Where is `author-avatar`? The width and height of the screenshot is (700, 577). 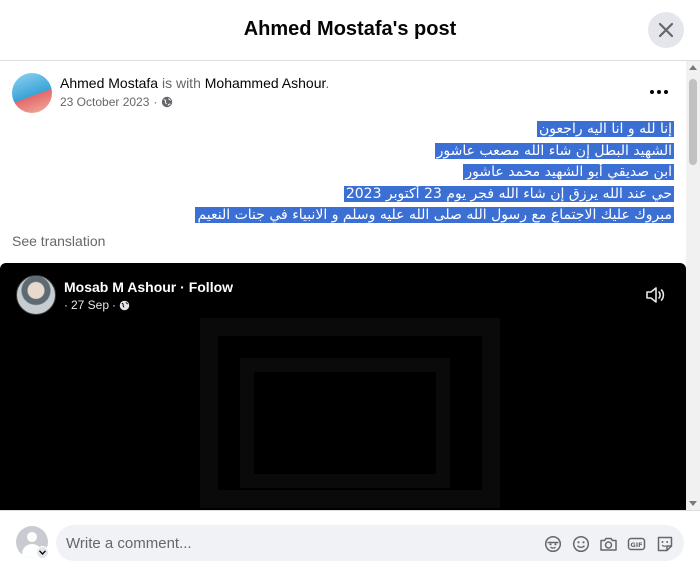
author-avatar is located at coordinates (32, 93).